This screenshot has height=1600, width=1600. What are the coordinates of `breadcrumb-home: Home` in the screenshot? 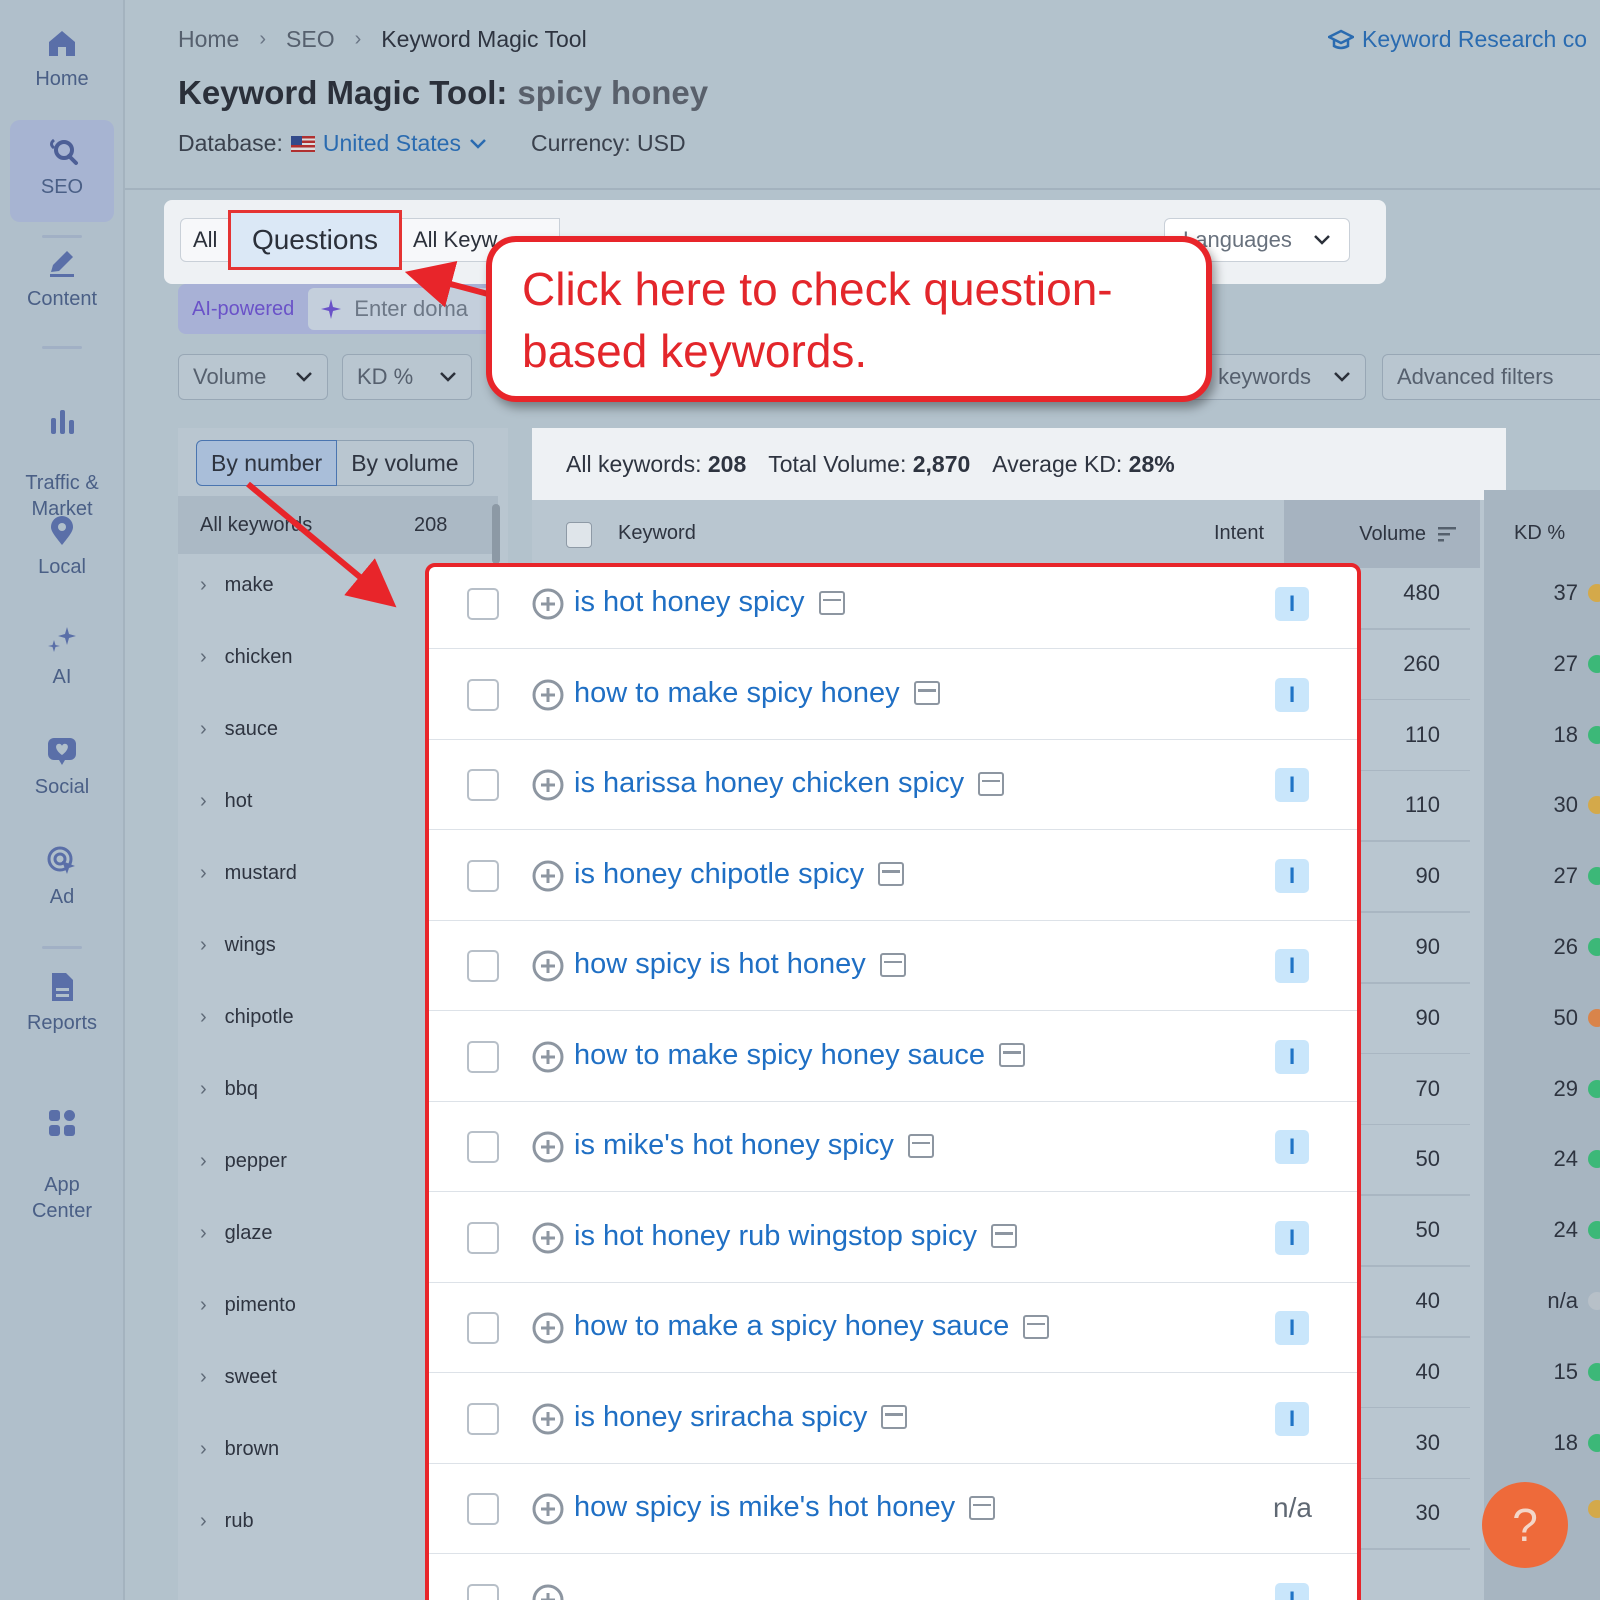 It's located at (208, 39).